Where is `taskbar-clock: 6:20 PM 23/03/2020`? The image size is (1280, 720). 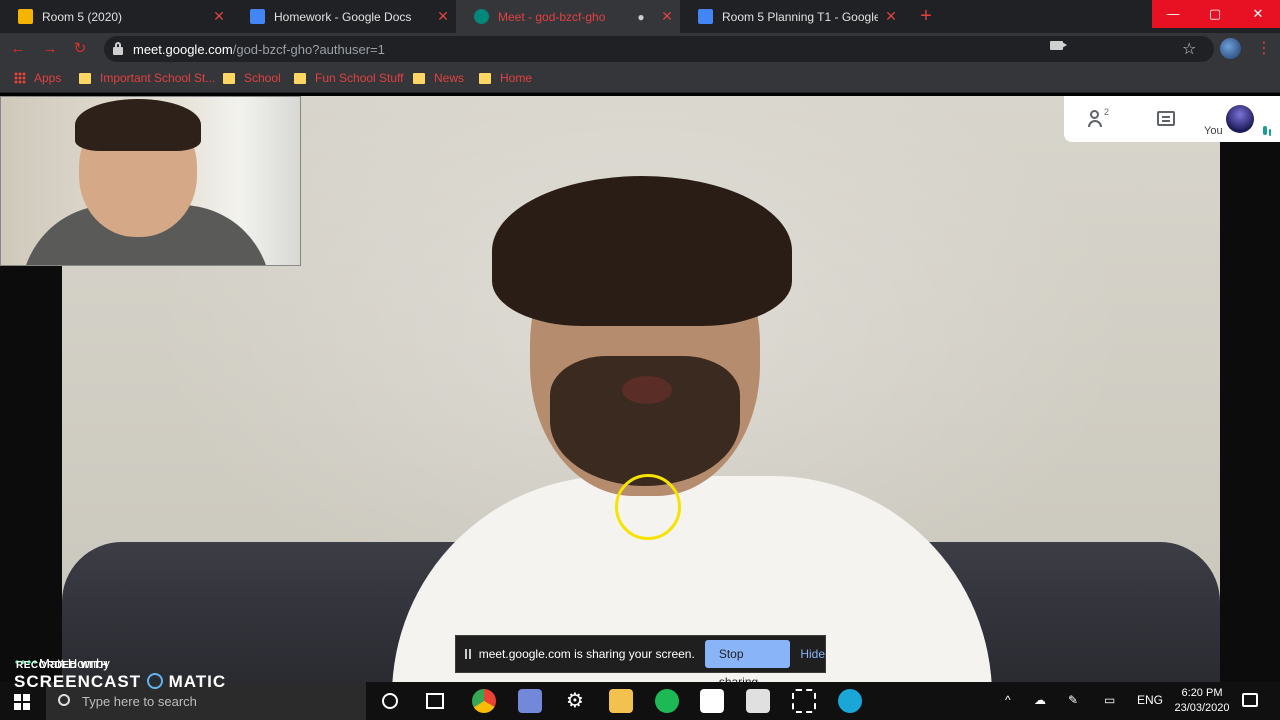
taskbar-clock: 6:20 PM 23/03/2020 is located at coordinates (1202, 701).